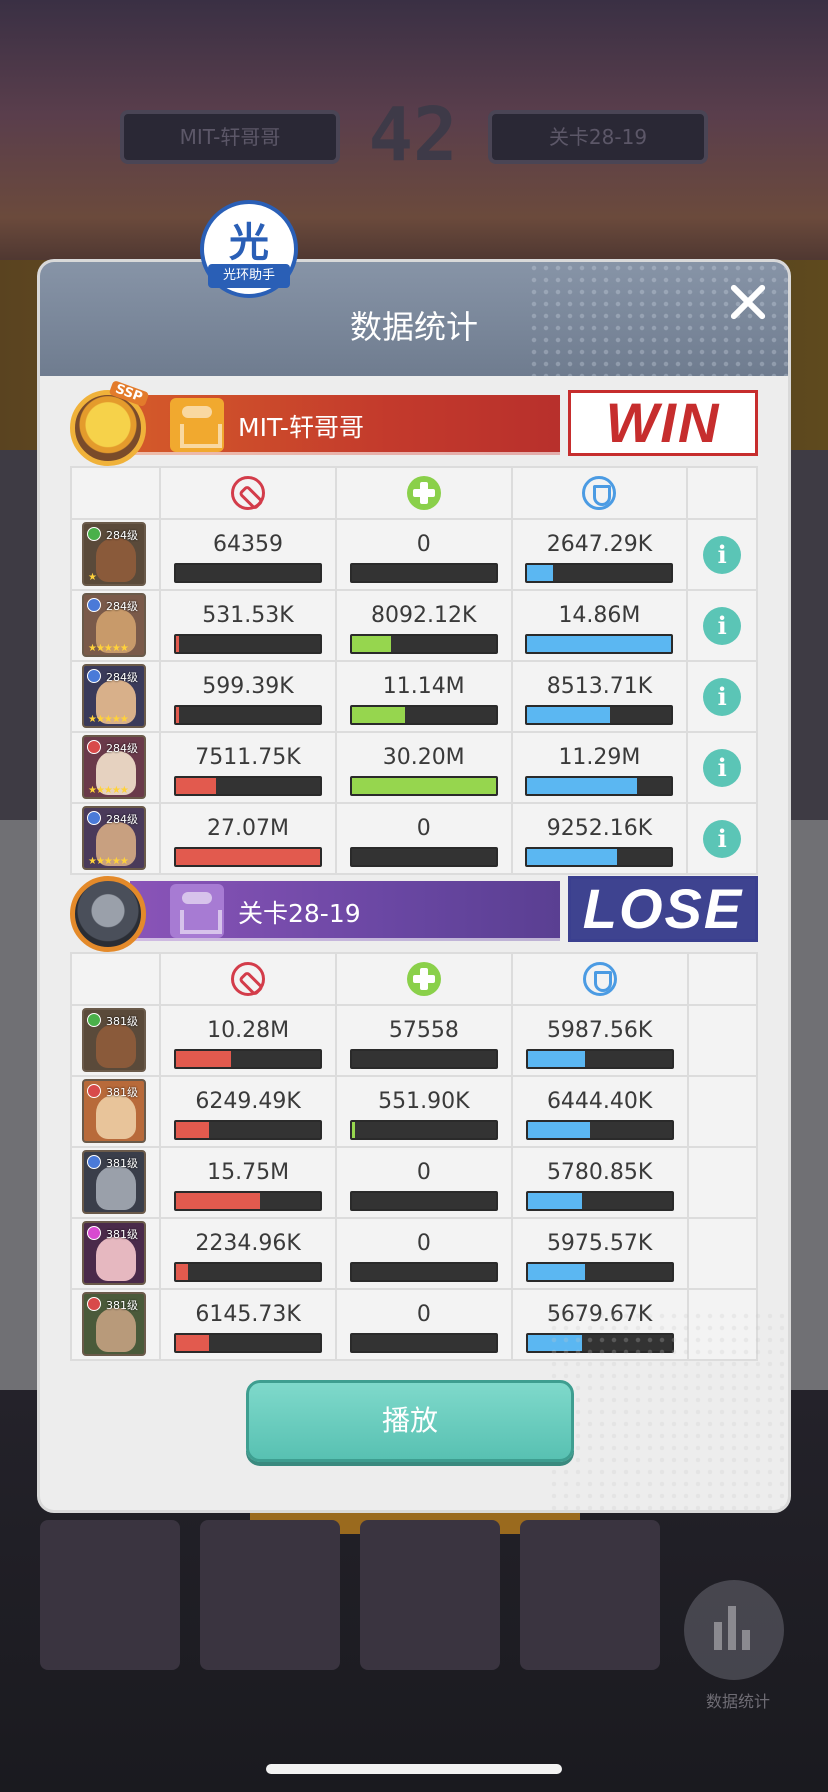 Image resolution: width=828 pixels, height=1792 pixels. Describe the element at coordinates (197, 911) in the screenshot. I see `team-emblem-icon` at that location.